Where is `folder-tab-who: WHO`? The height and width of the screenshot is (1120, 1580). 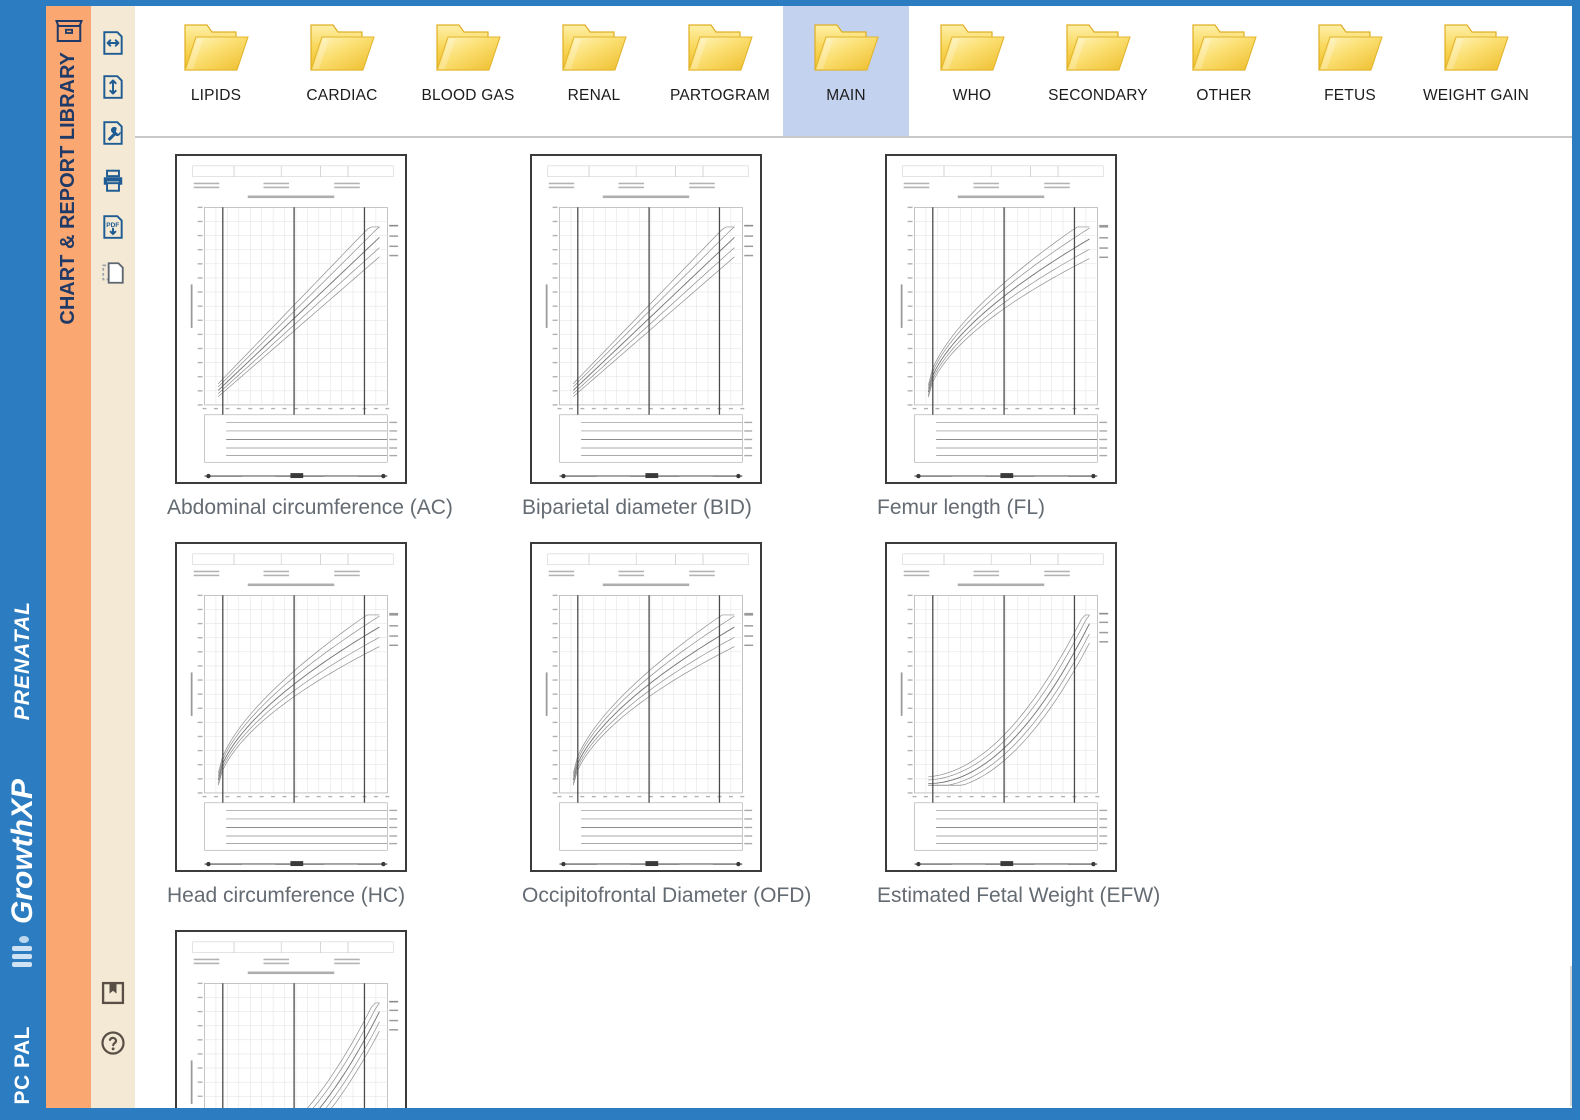
folder-tab-who: WHO is located at coordinates (972, 71).